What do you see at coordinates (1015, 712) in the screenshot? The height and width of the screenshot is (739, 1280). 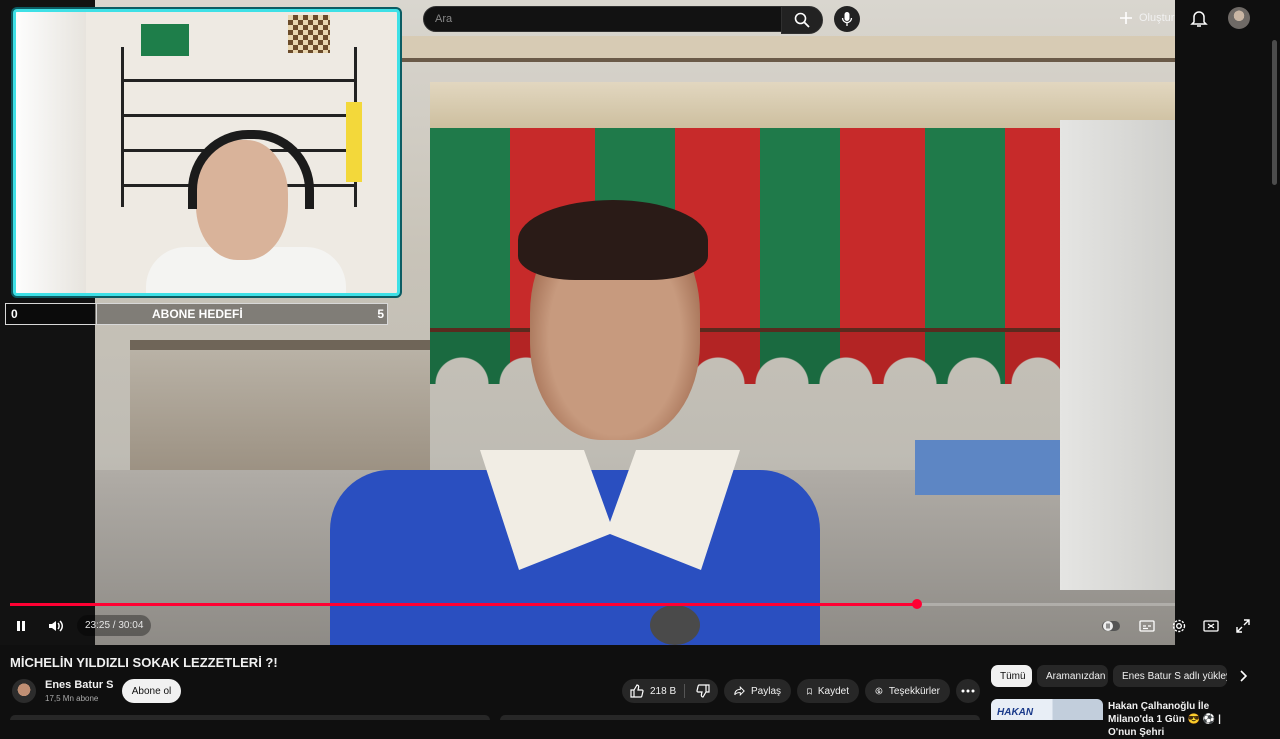 I see `recommended-thumb-text: HAKAN` at bounding box center [1015, 712].